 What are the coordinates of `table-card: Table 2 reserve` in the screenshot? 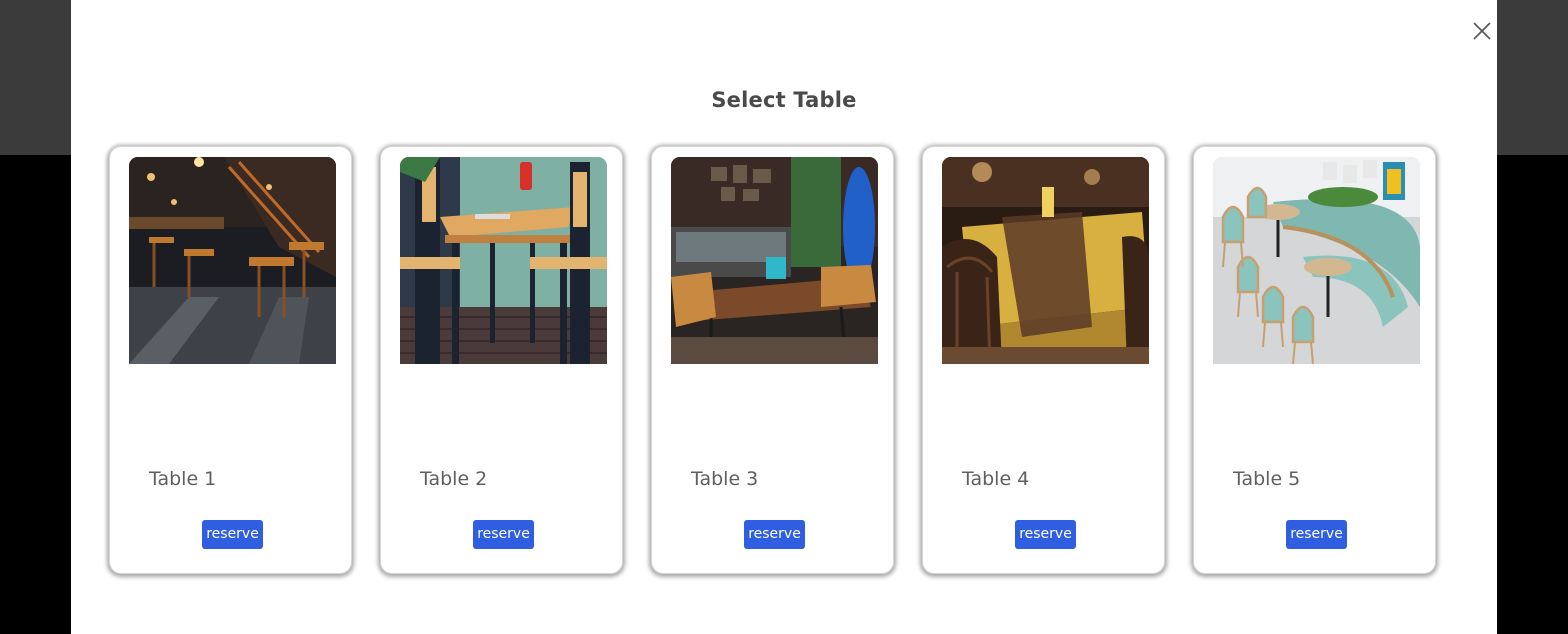 It's located at (501, 360).